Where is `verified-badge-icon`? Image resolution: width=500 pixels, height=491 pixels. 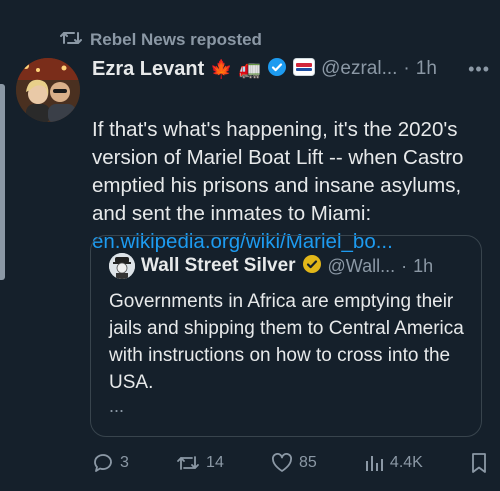
verified-badge-icon is located at coordinates (277, 69).